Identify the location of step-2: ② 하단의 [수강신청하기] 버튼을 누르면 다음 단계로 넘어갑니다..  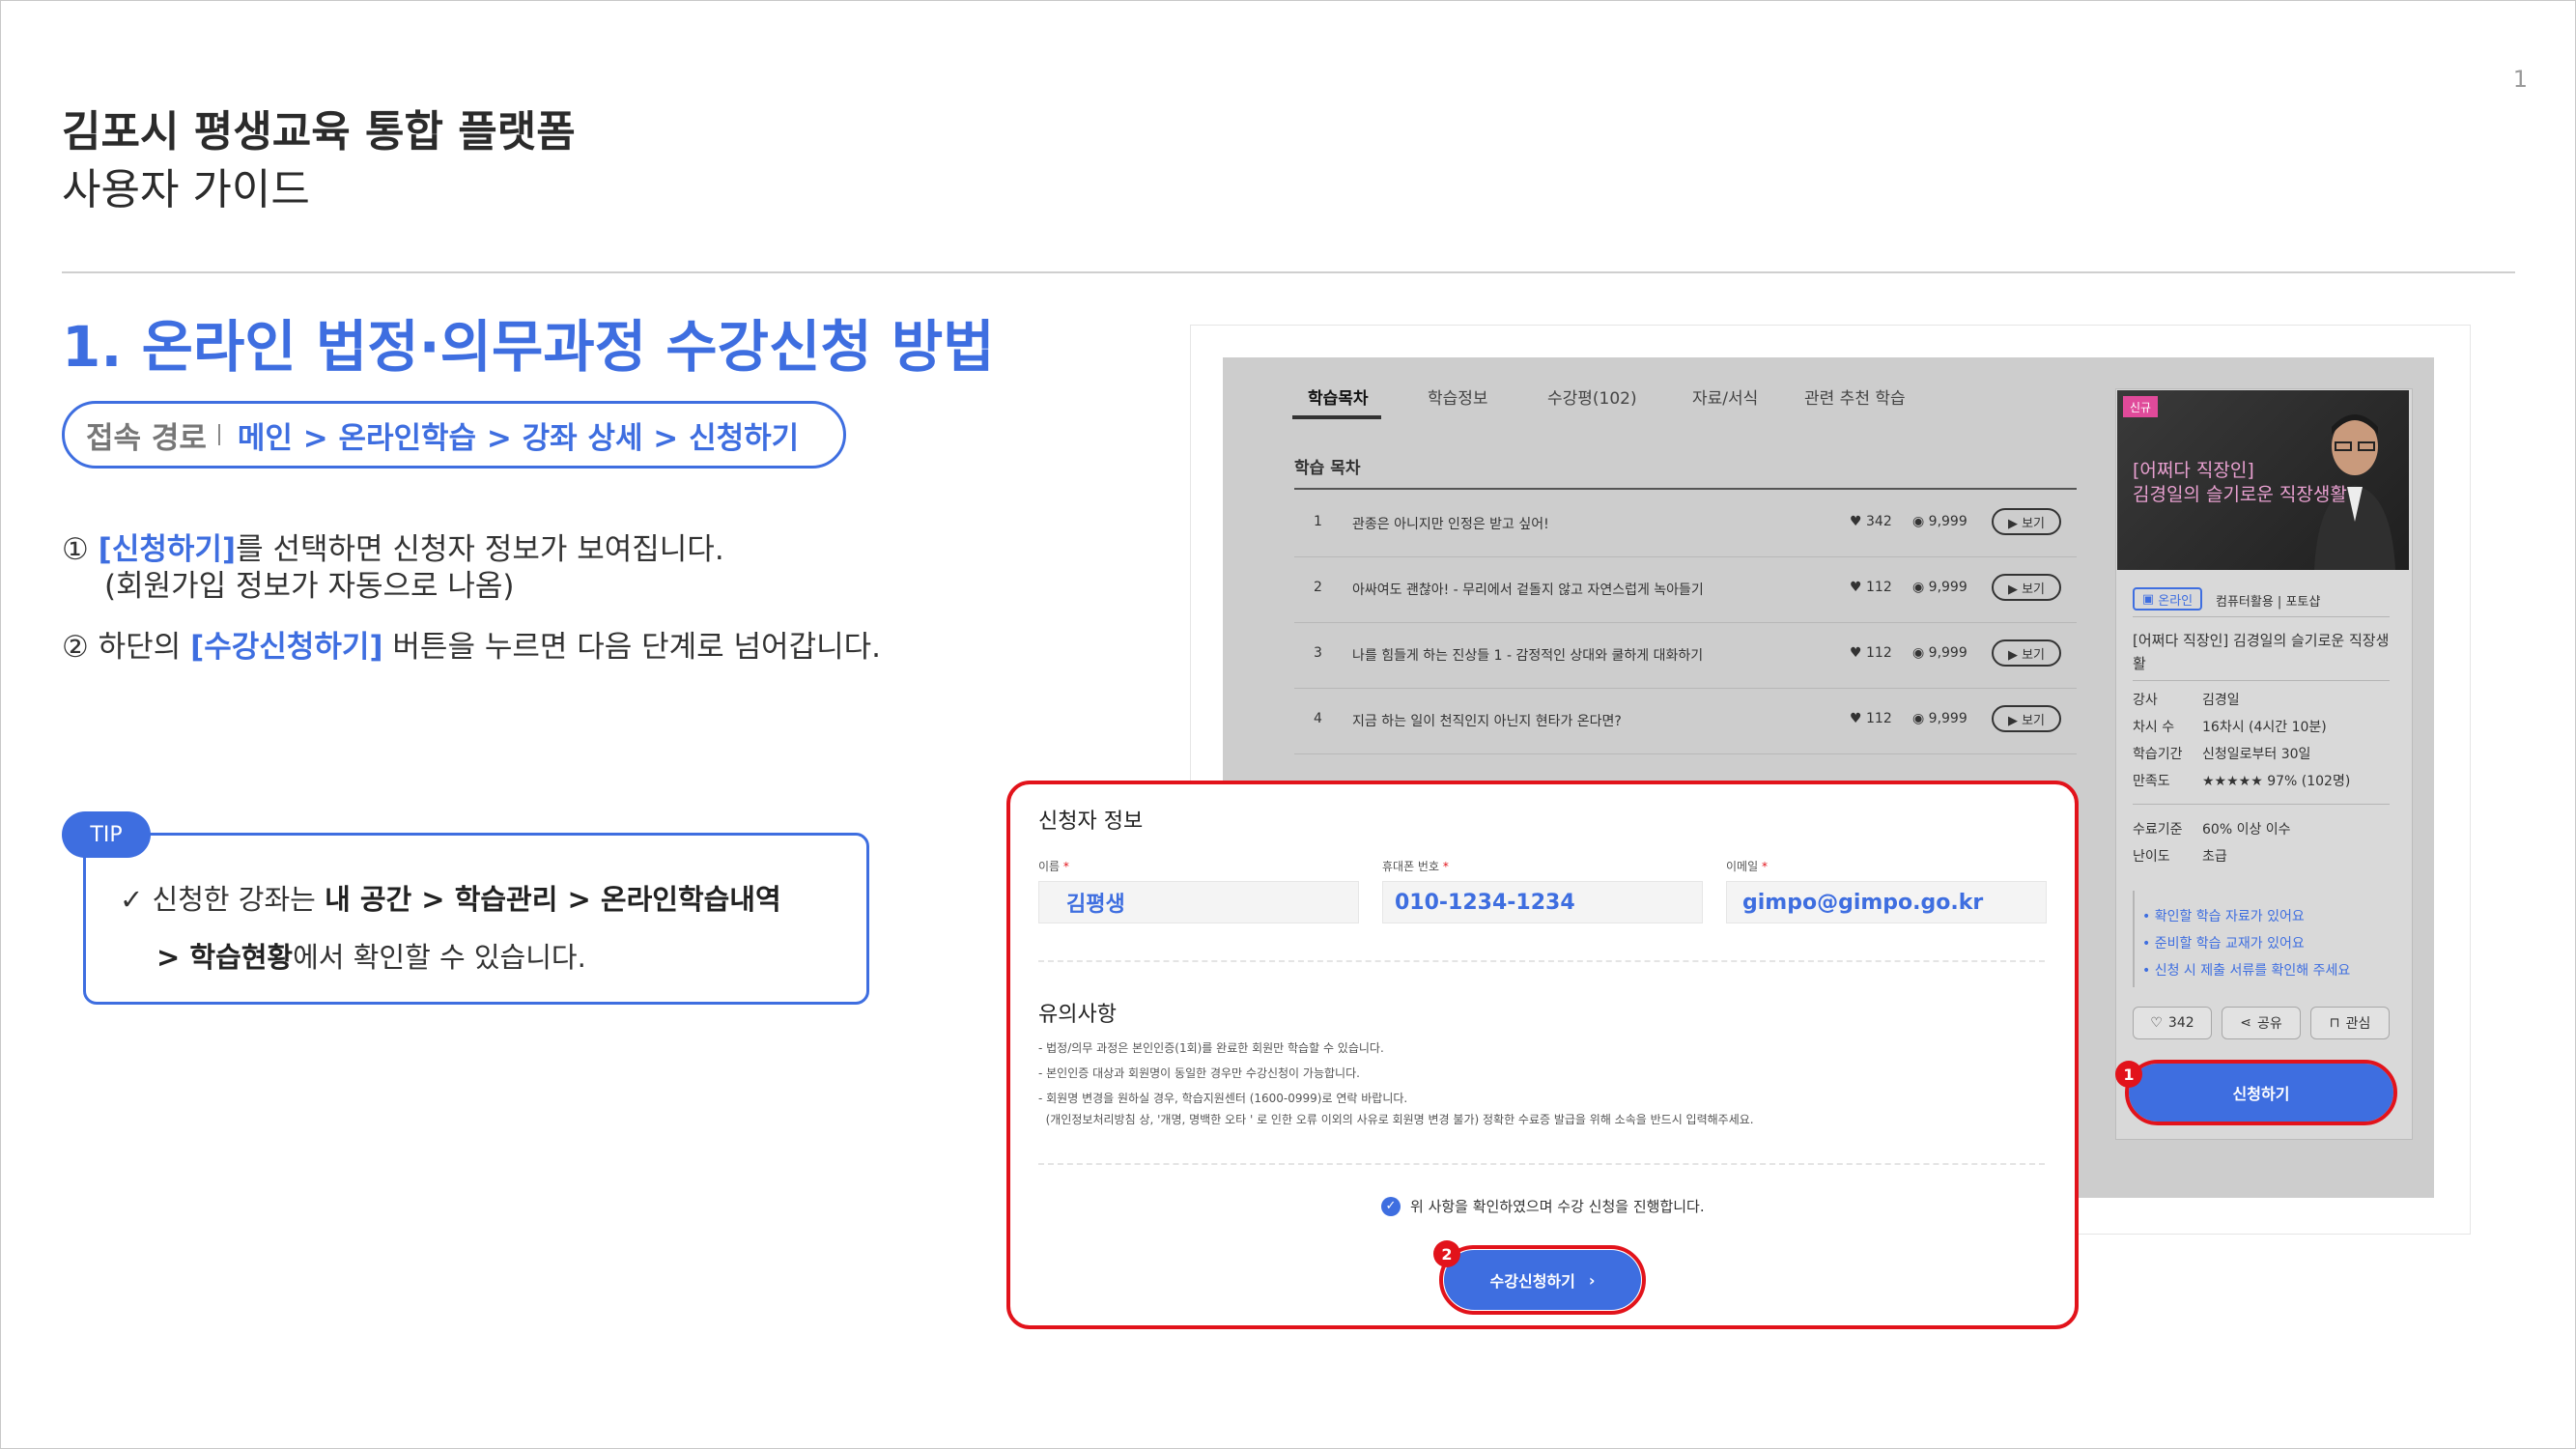
(471, 647).